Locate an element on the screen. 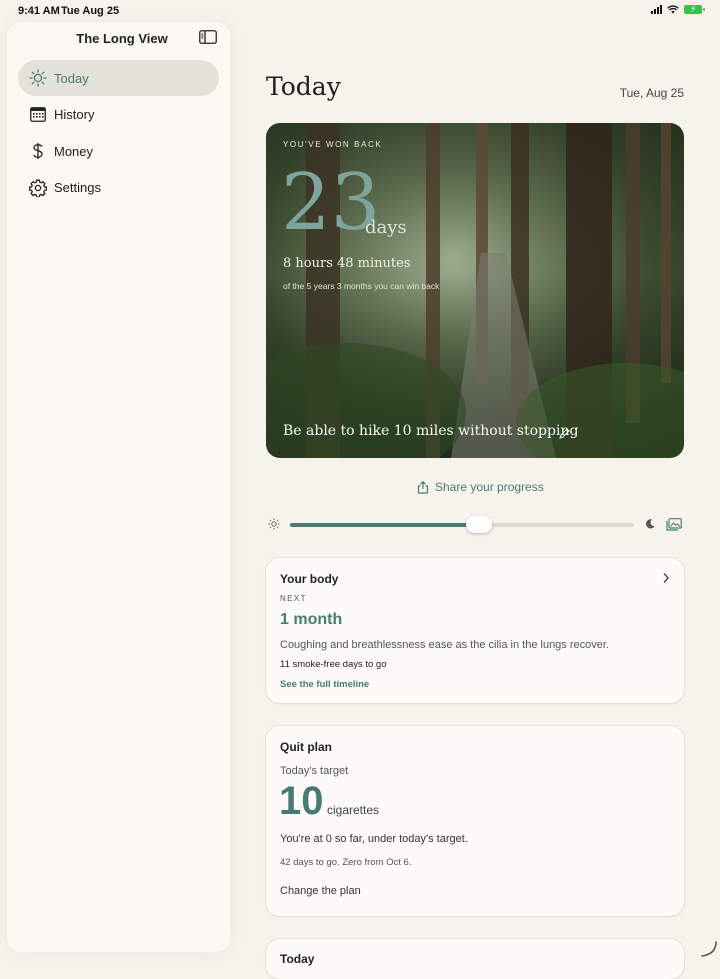 This screenshot has width=720, height=979. share-icon is located at coordinates (423, 487).